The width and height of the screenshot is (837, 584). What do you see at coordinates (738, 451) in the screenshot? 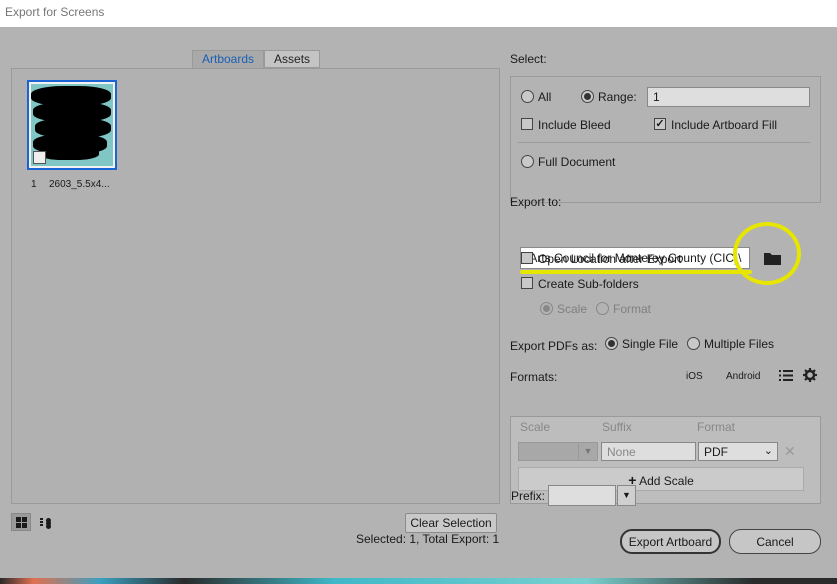
I see `format-select: PDF ⌄` at bounding box center [738, 451].